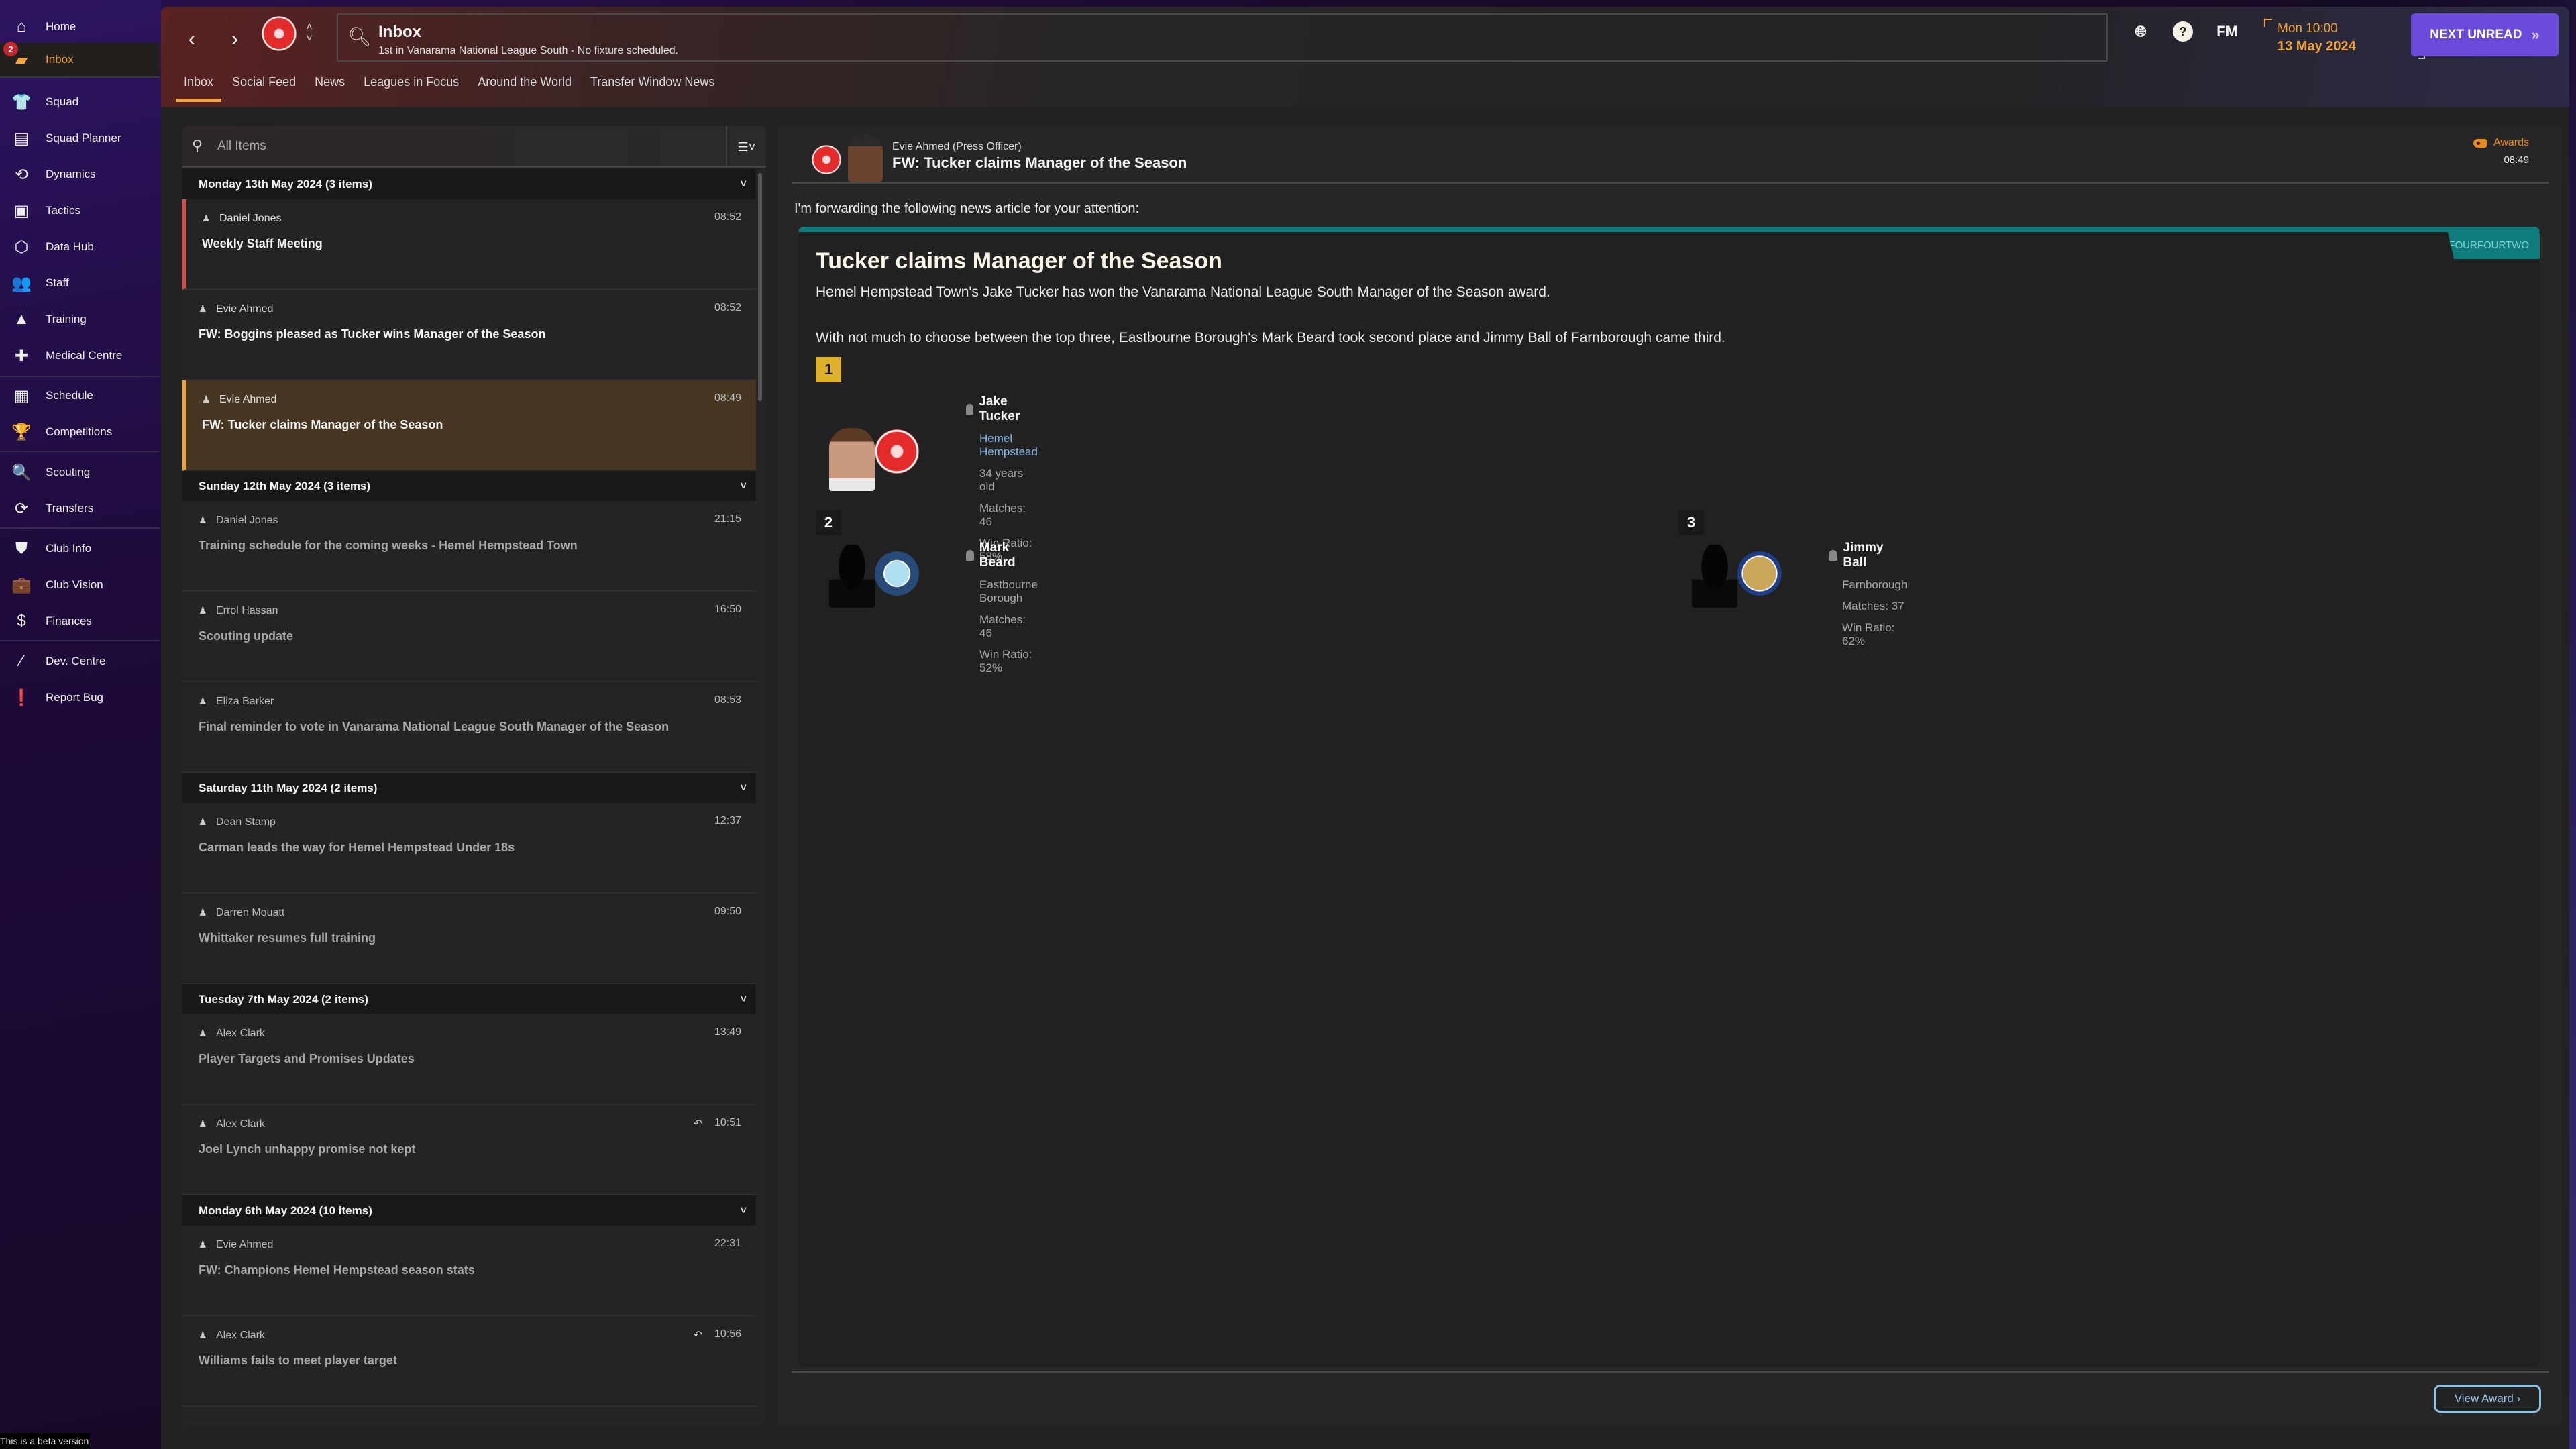 The width and height of the screenshot is (2576, 1449). What do you see at coordinates (1008, 445) in the screenshot?
I see `club-link: Hemel Hempstead` at bounding box center [1008, 445].